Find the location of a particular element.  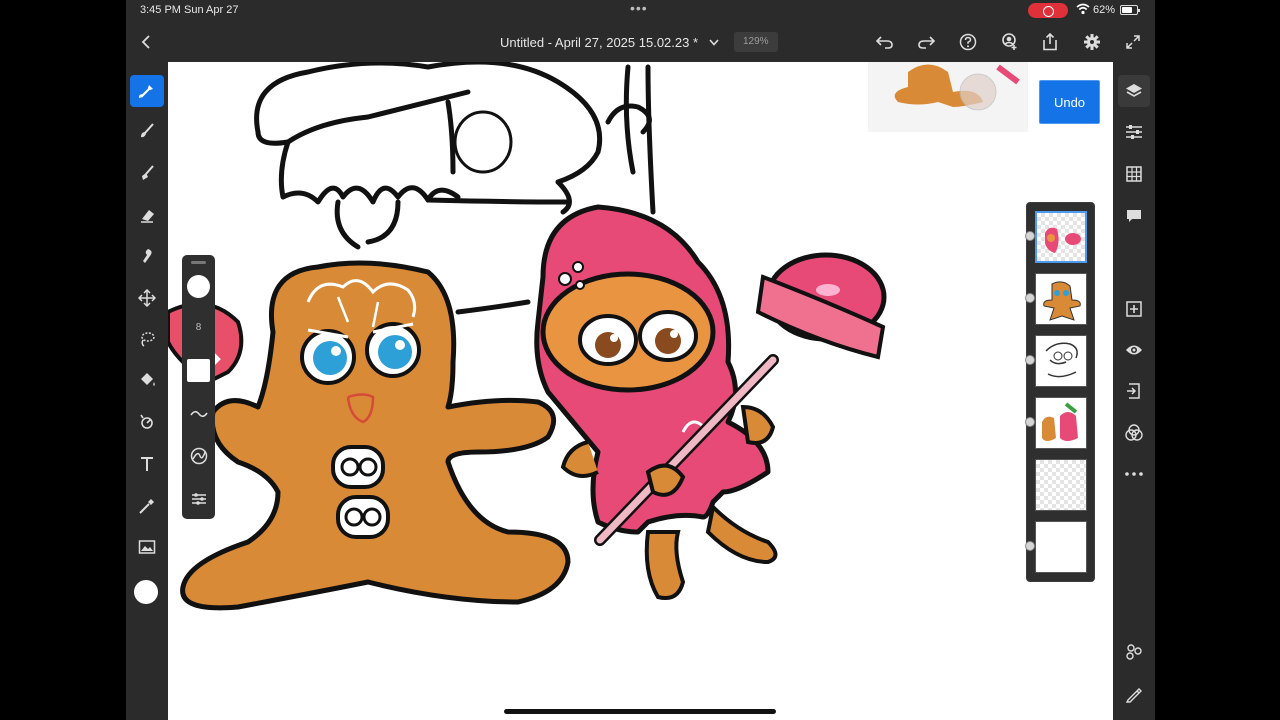

left-toolbar is located at coordinates (147, 391).